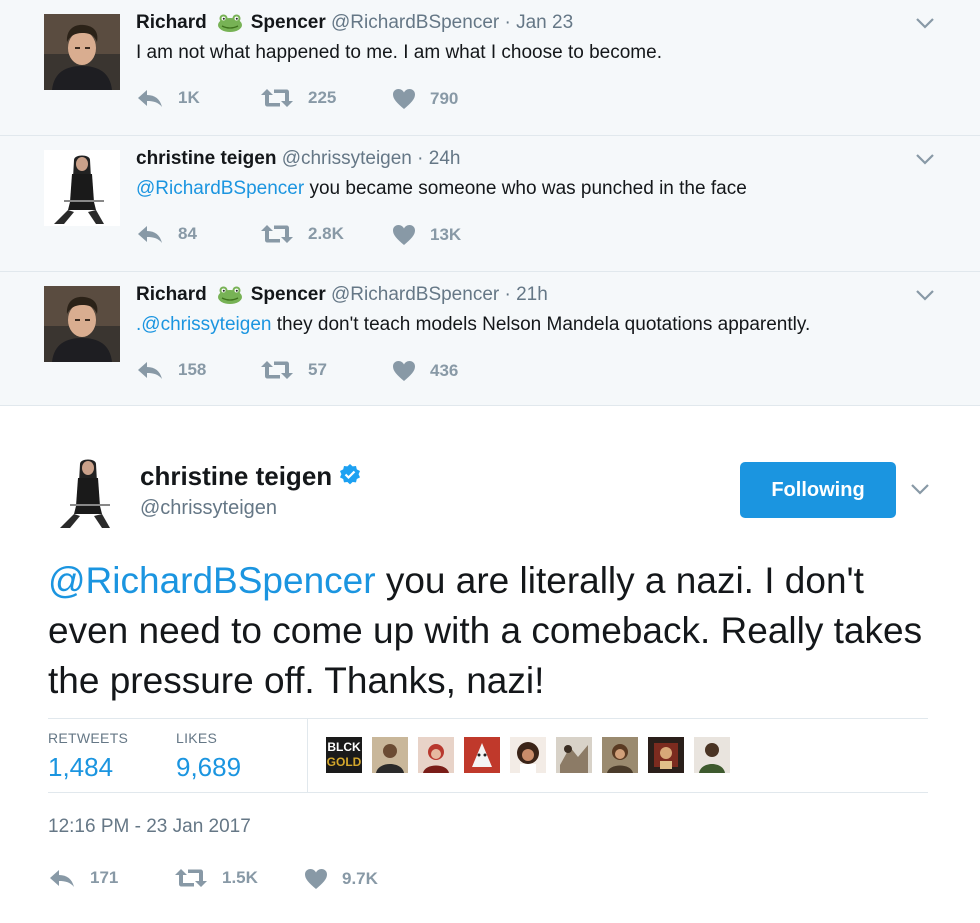 The image size is (980, 923). I want to click on retweet-button: 225, so click(298, 98).